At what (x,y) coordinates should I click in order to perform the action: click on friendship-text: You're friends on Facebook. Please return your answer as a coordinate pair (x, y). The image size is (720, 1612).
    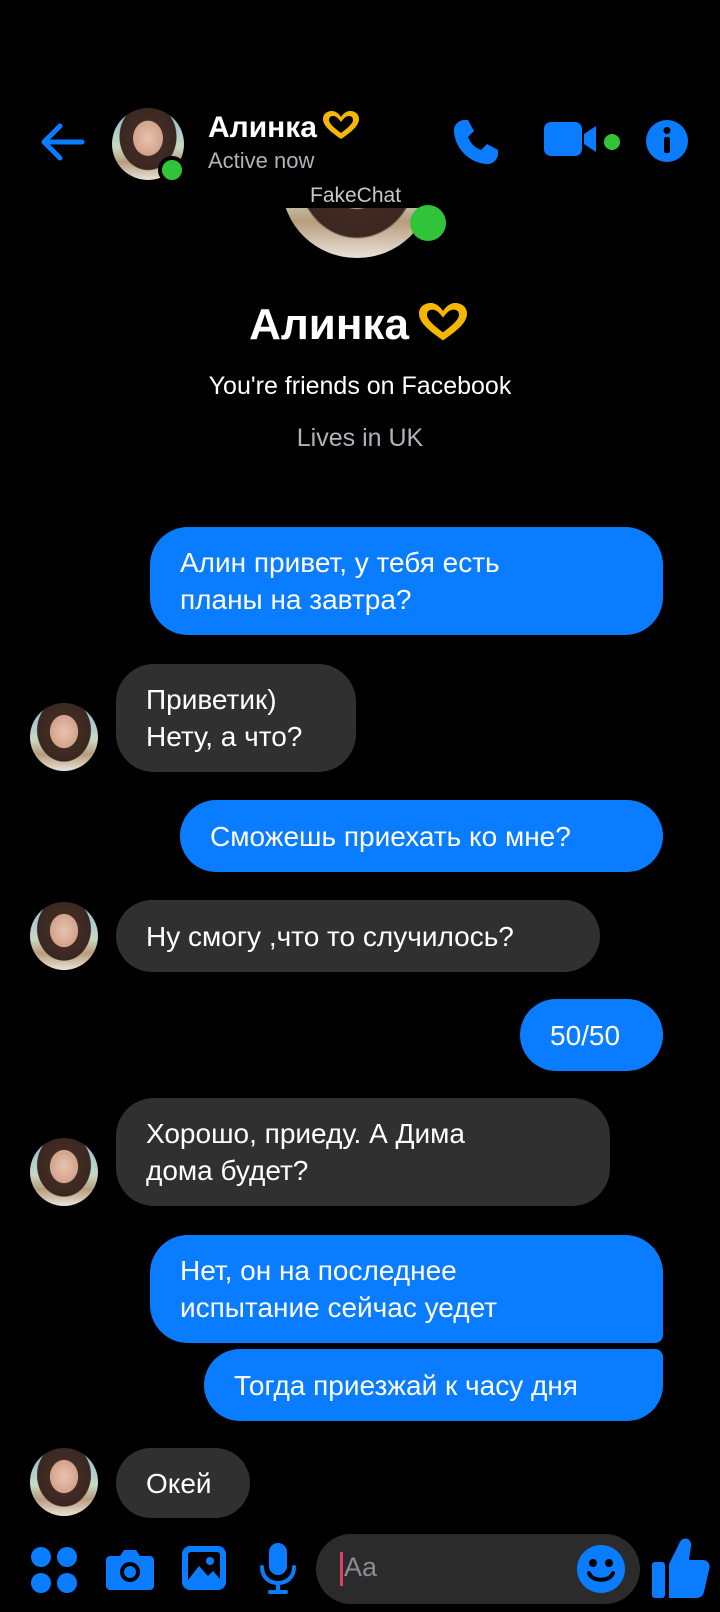
    Looking at the image, I should click on (360, 386).